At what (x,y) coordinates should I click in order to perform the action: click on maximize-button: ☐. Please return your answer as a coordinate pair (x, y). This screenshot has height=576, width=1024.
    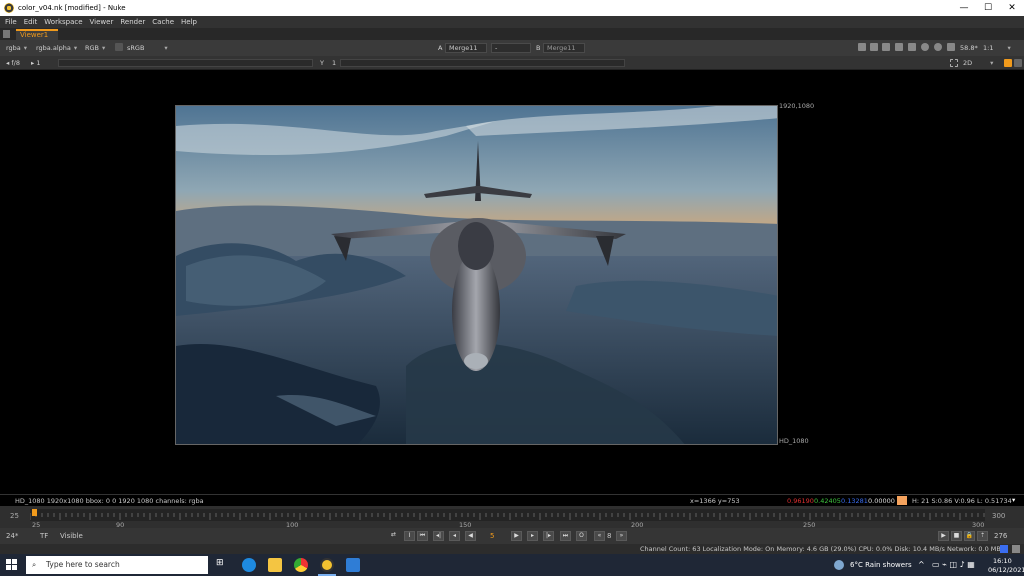
    Looking at the image, I should click on (988, 8).